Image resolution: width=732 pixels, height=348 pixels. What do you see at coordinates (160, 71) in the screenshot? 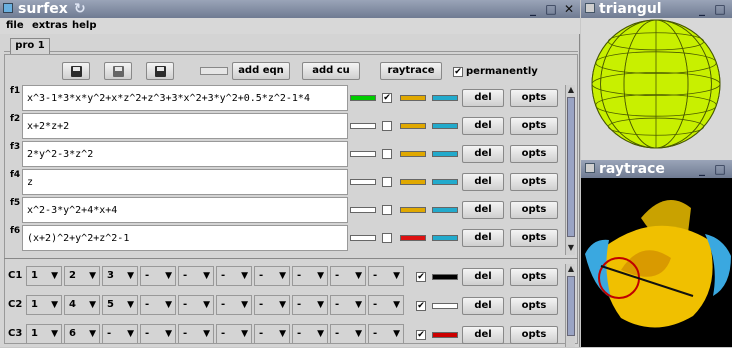
I see `save-all-button` at bounding box center [160, 71].